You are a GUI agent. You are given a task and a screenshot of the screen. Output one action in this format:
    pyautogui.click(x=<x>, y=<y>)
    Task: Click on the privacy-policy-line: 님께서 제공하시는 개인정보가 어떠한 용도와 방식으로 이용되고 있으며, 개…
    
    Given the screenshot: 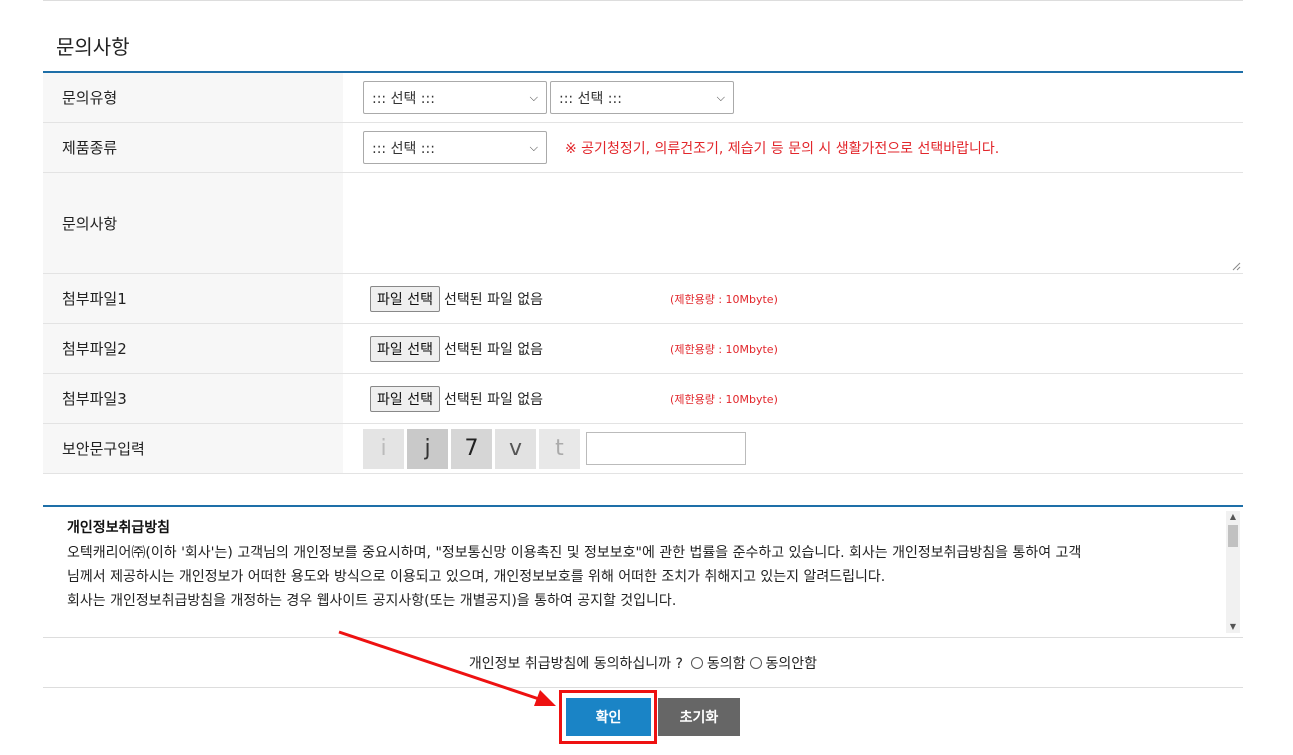 What is the action you would take?
    pyautogui.click(x=476, y=577)
    